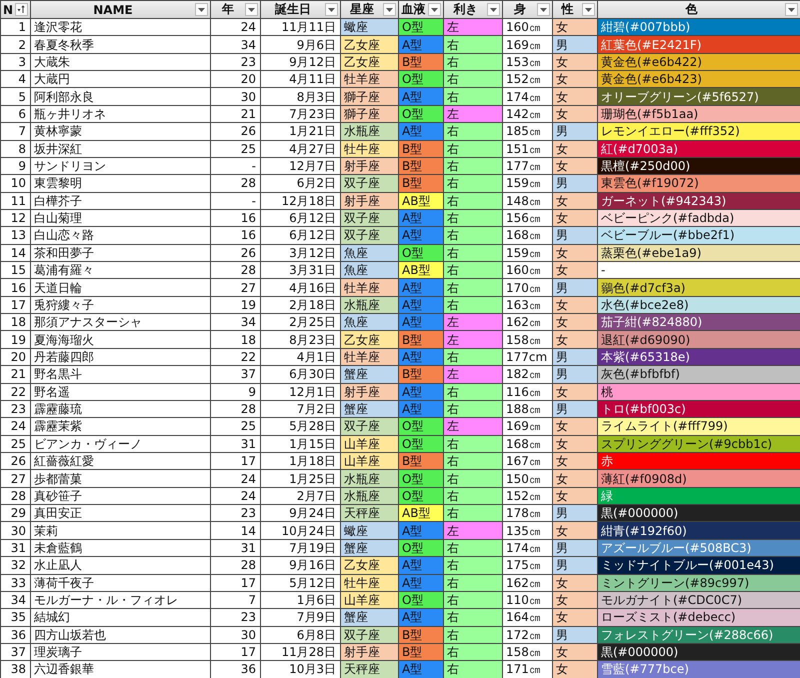 This screenshot has height=678, width=800. What do you see at coordinates (121, 669) in the screenshot?
I see `table-cell: 六辺香銀華` at bounding box center [121, 669].